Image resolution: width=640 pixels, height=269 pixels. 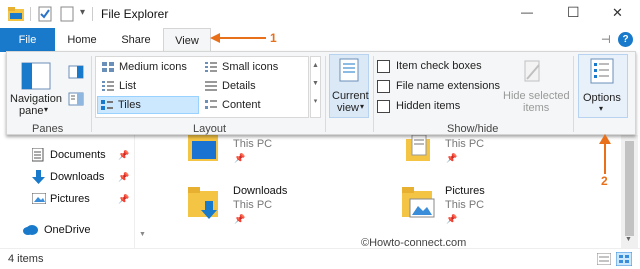 I want to click on layout-content: Content, so click(x=252, y=105).